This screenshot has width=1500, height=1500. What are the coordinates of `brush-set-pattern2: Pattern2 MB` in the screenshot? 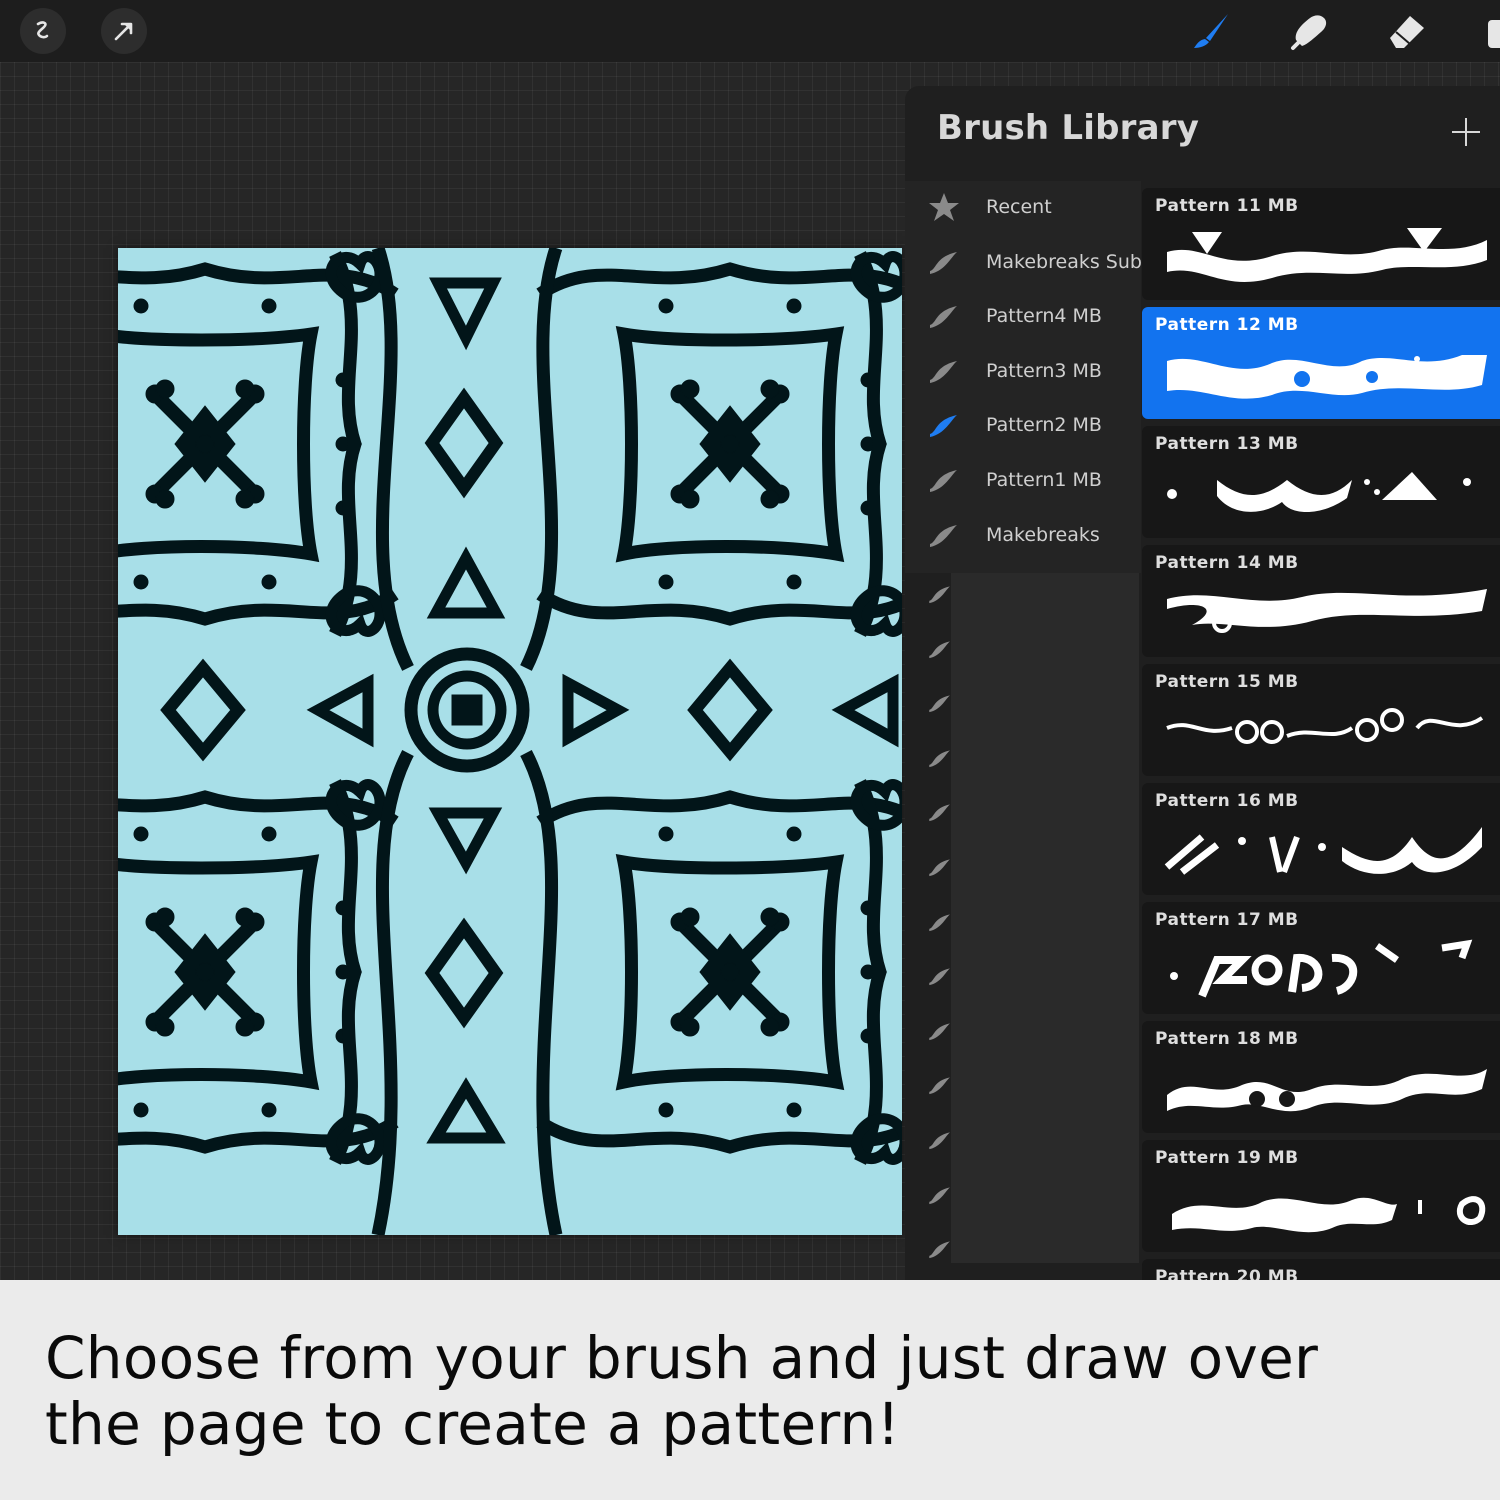 It's located at (1023, 426).